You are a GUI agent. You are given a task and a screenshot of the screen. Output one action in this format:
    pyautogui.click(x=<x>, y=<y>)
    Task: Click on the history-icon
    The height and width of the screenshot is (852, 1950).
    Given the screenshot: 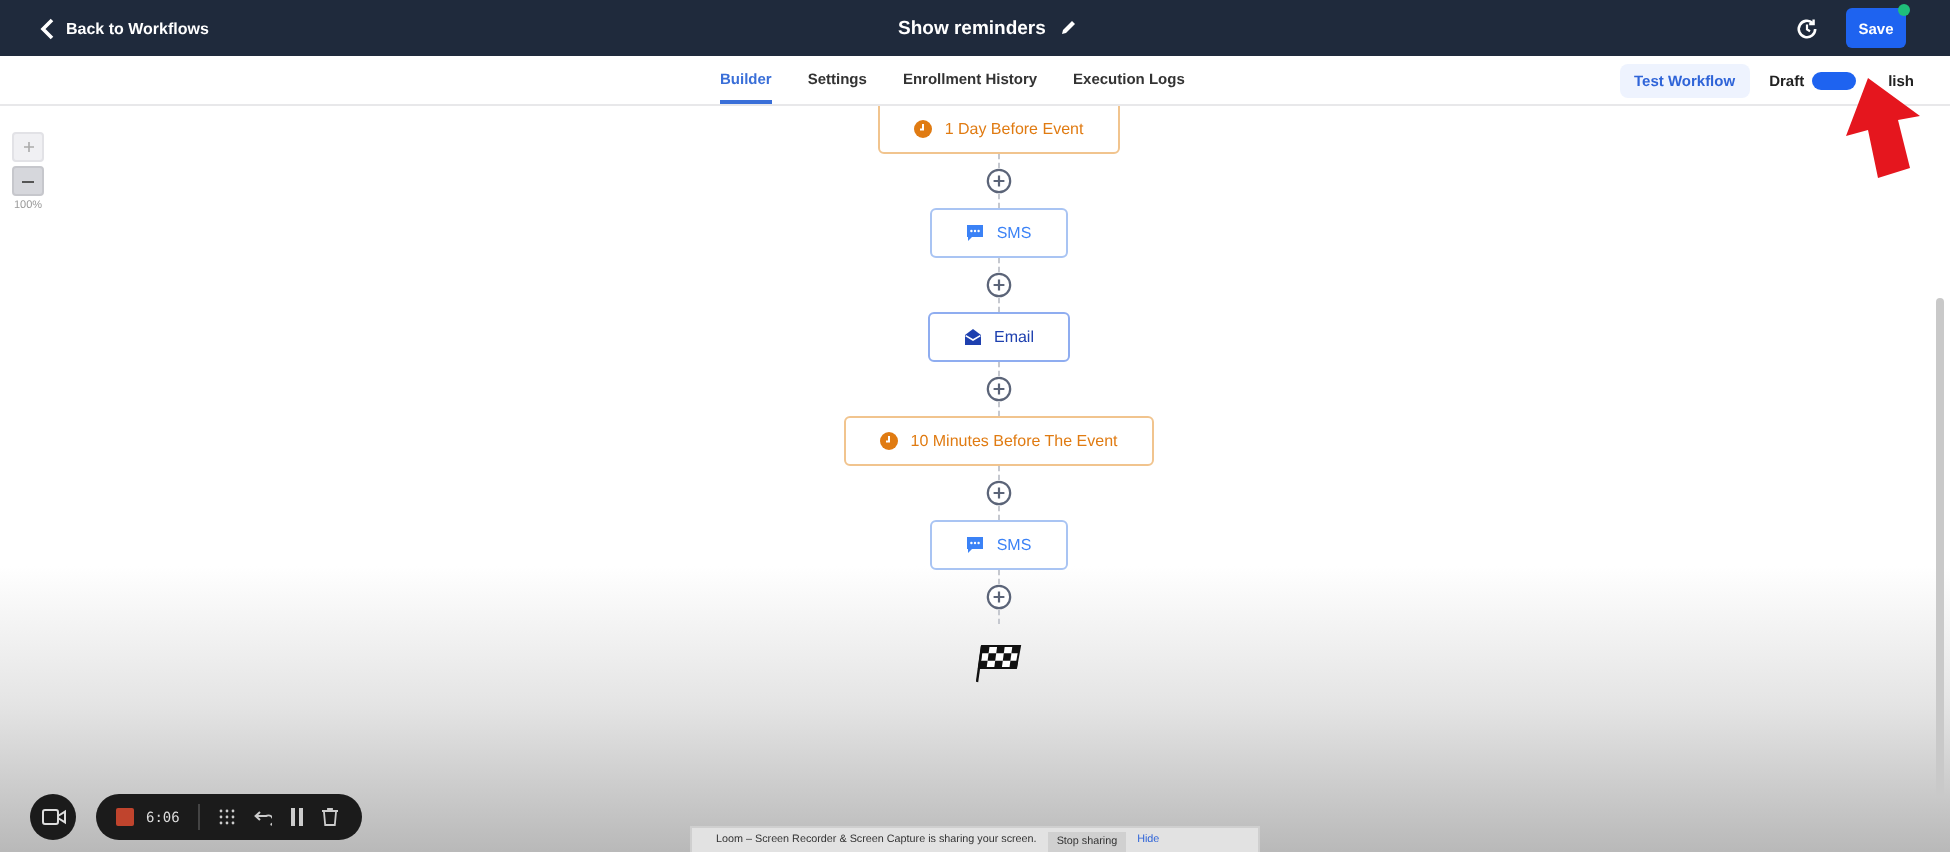 What is the action you would take?
    pyautogui.click(x=1807, y=28)
    